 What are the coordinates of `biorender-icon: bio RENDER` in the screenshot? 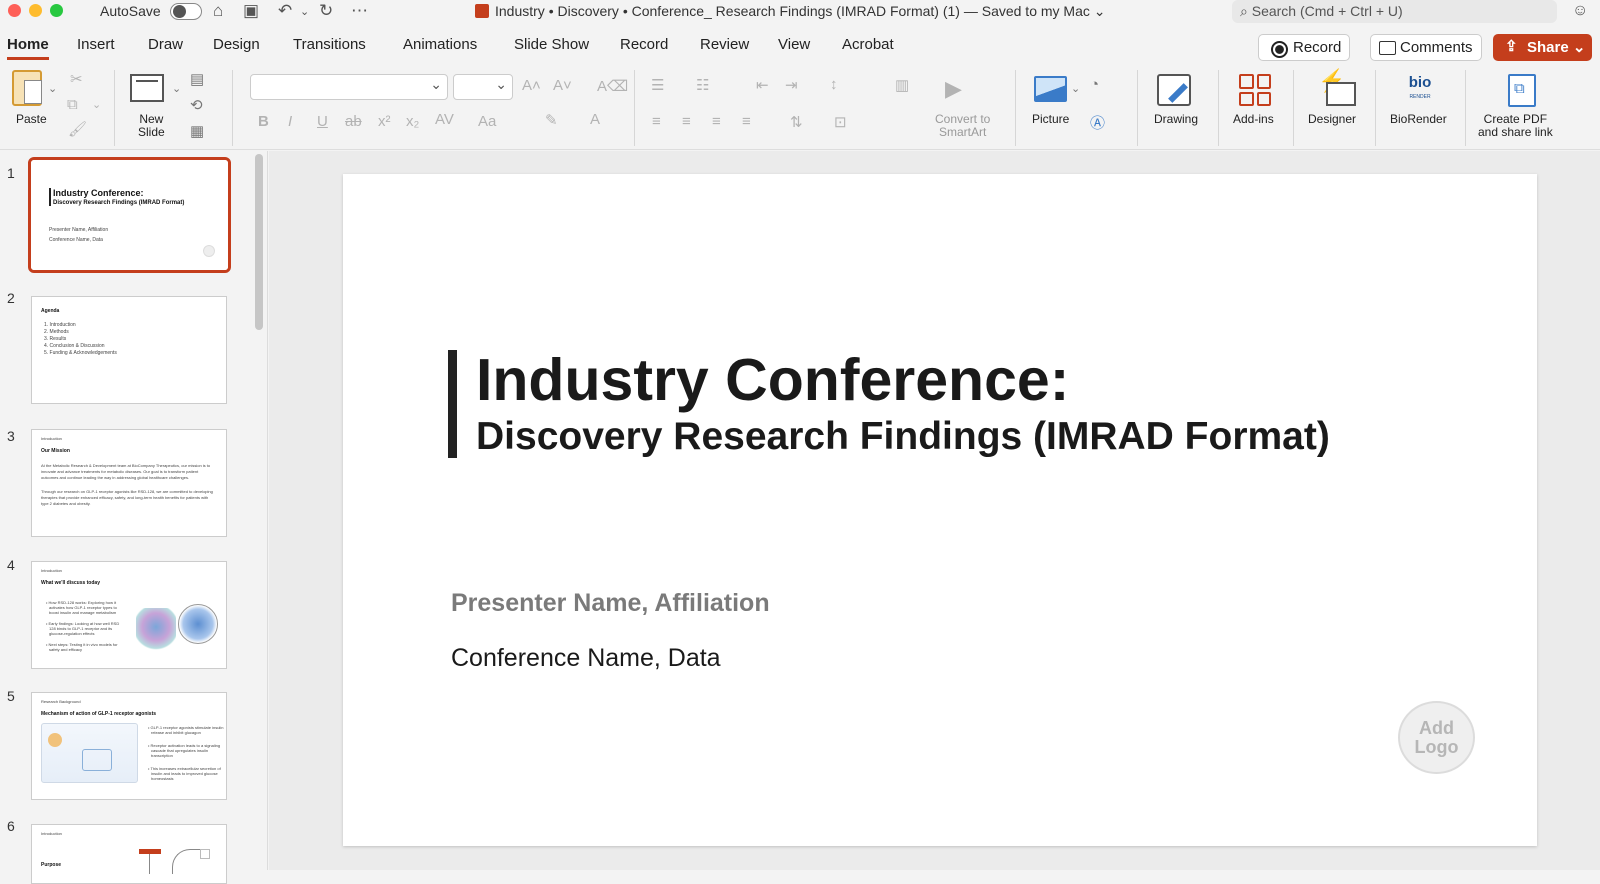 It's located at (1420, 89).